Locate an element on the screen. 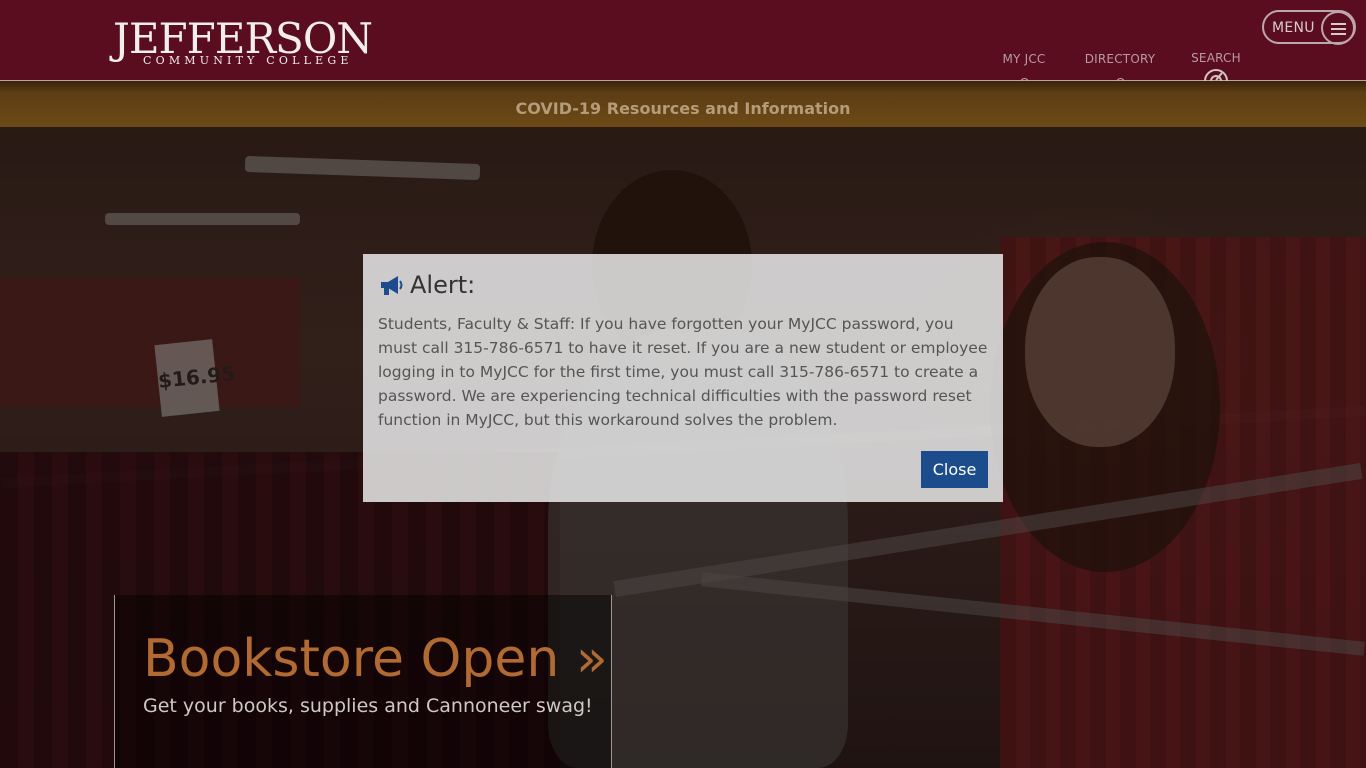 Image resolution: width=1366 pixels, height=768 pixels. nav-label-myjcc: MY JCC is located at coordinates (1024, 59).